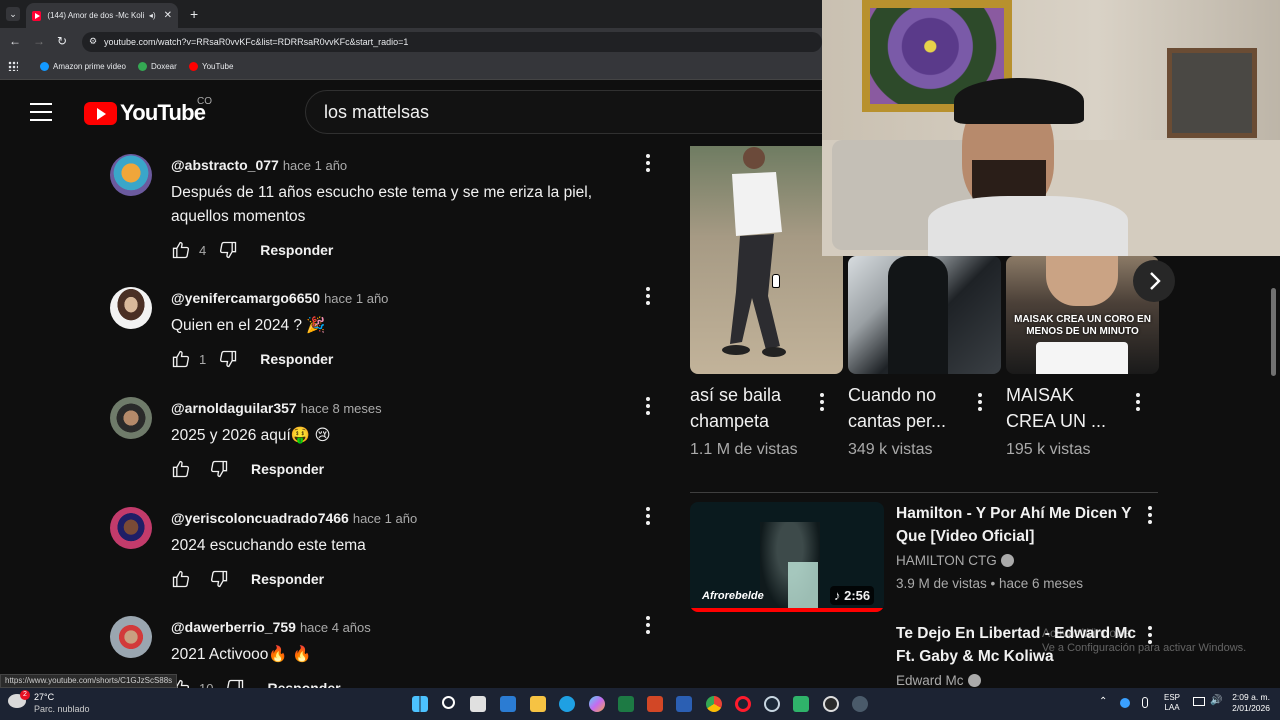  What do you see at coordinates (93, 41) in the screenshot?
I see `site-info-icon: ⚙` at bounding box center [93, 41].